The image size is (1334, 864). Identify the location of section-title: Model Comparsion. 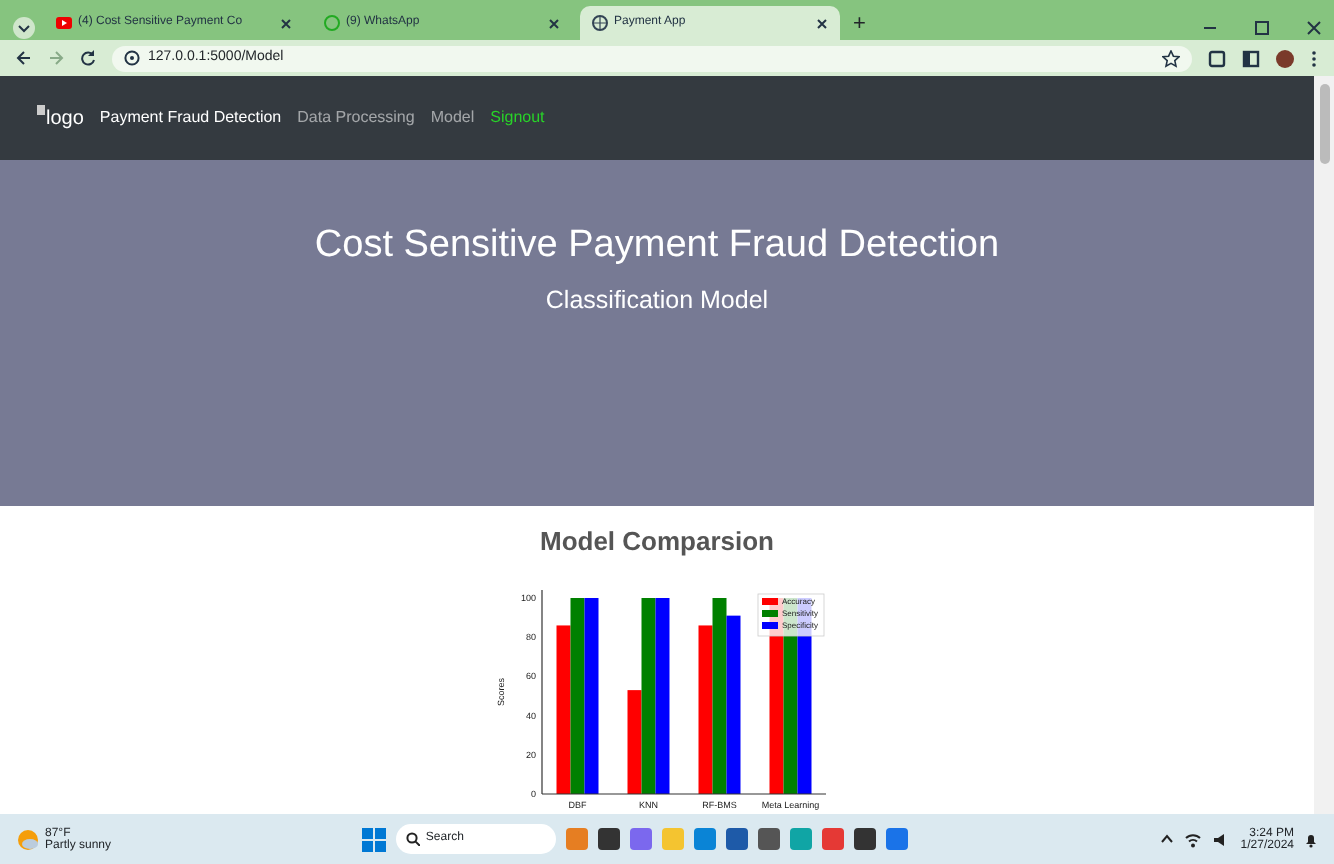
(656, 542).